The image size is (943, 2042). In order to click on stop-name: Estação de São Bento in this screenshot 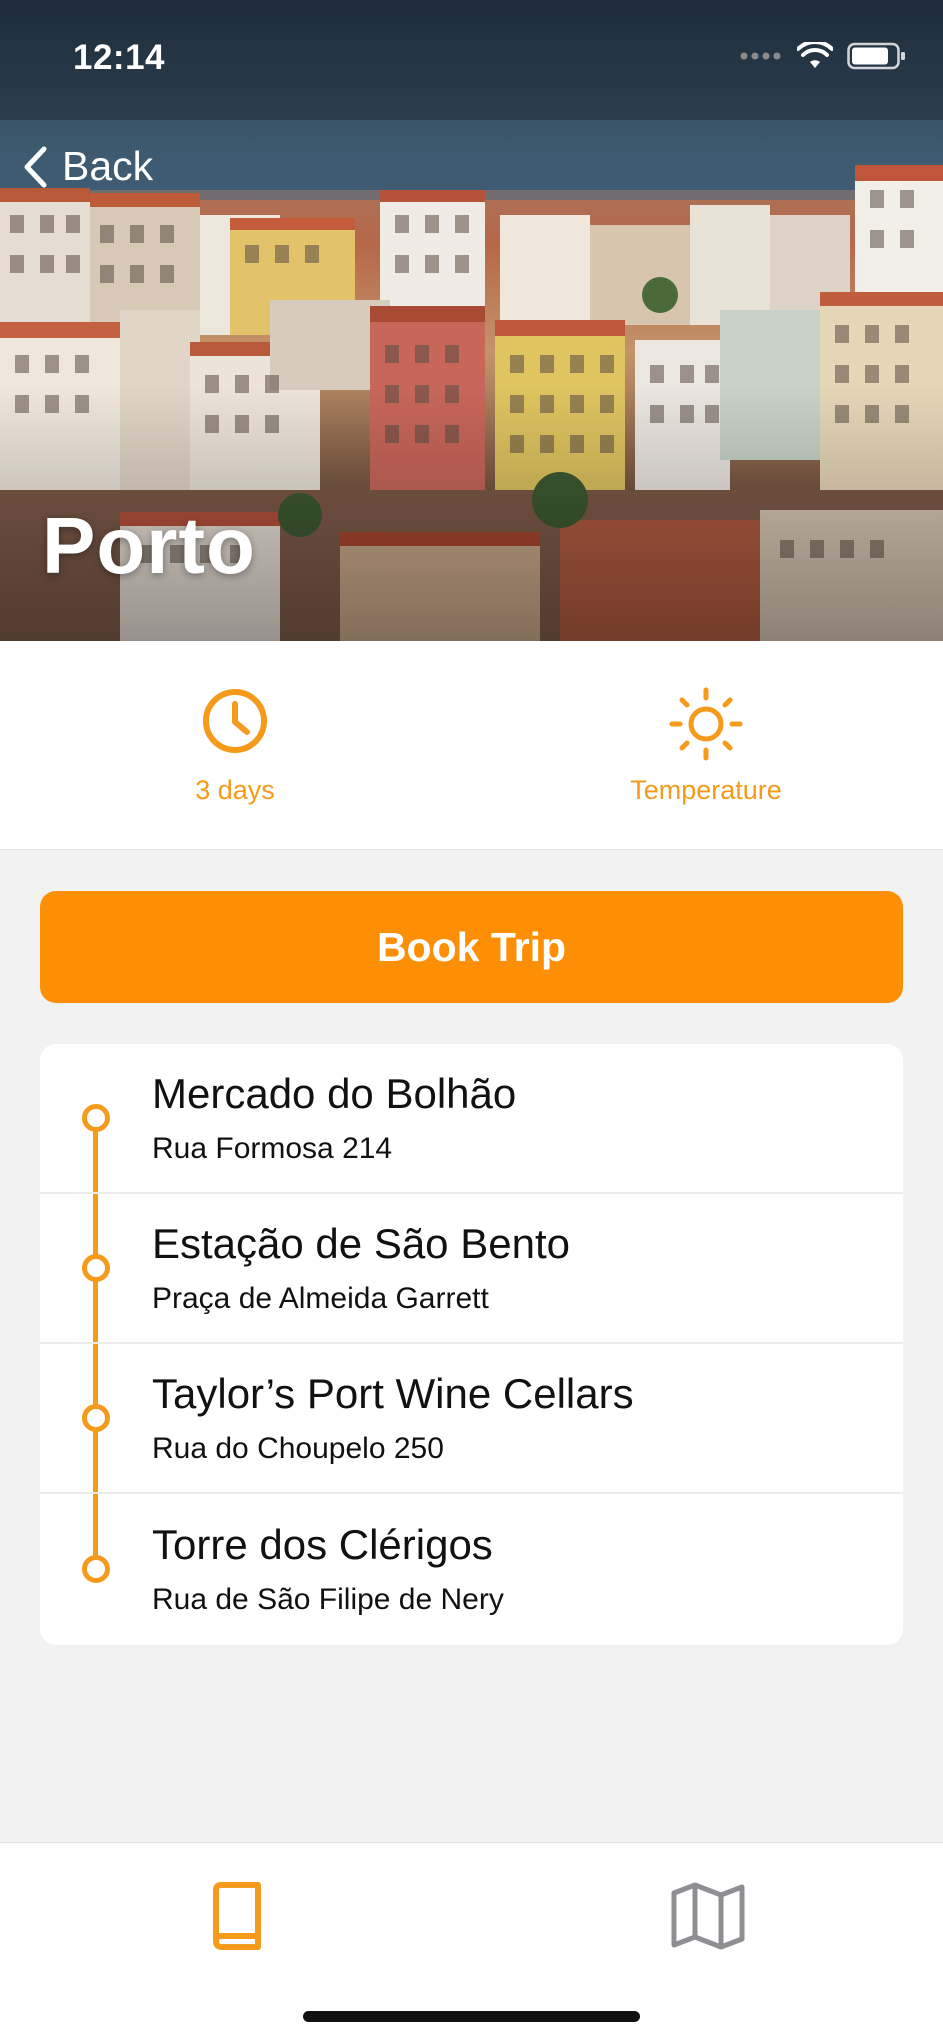, I will do `click(361, 1243)`.